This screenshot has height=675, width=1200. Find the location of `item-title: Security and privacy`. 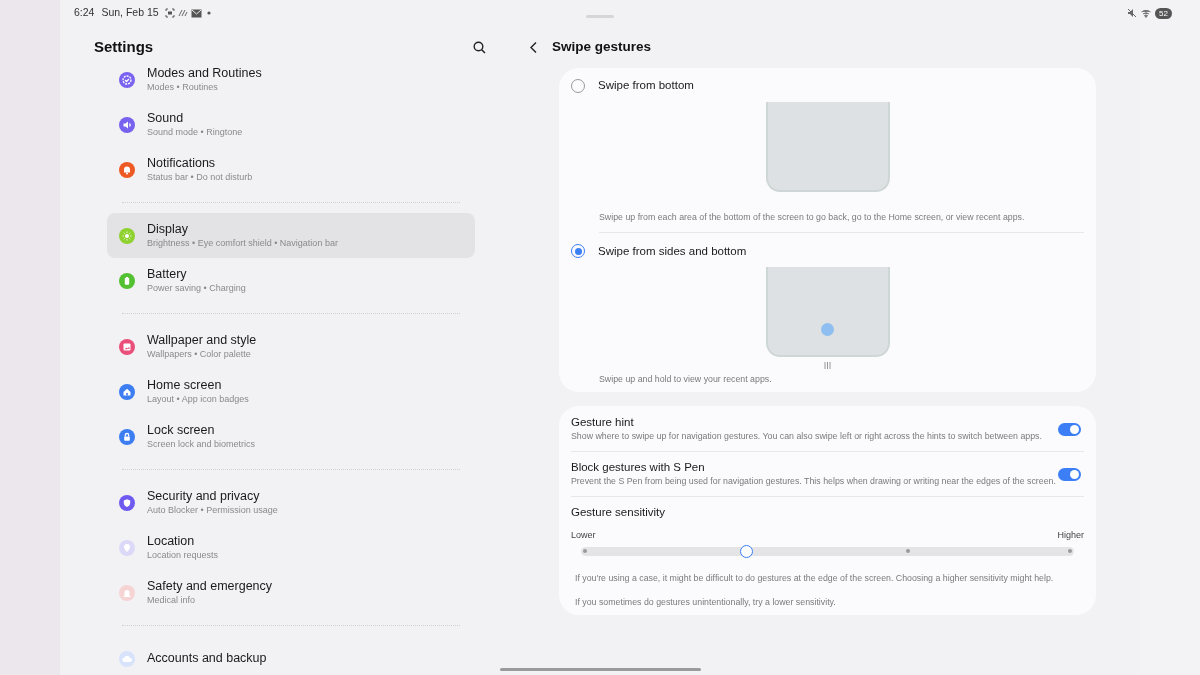

item-title: Security and privacy is located at coordinates (204, 496).